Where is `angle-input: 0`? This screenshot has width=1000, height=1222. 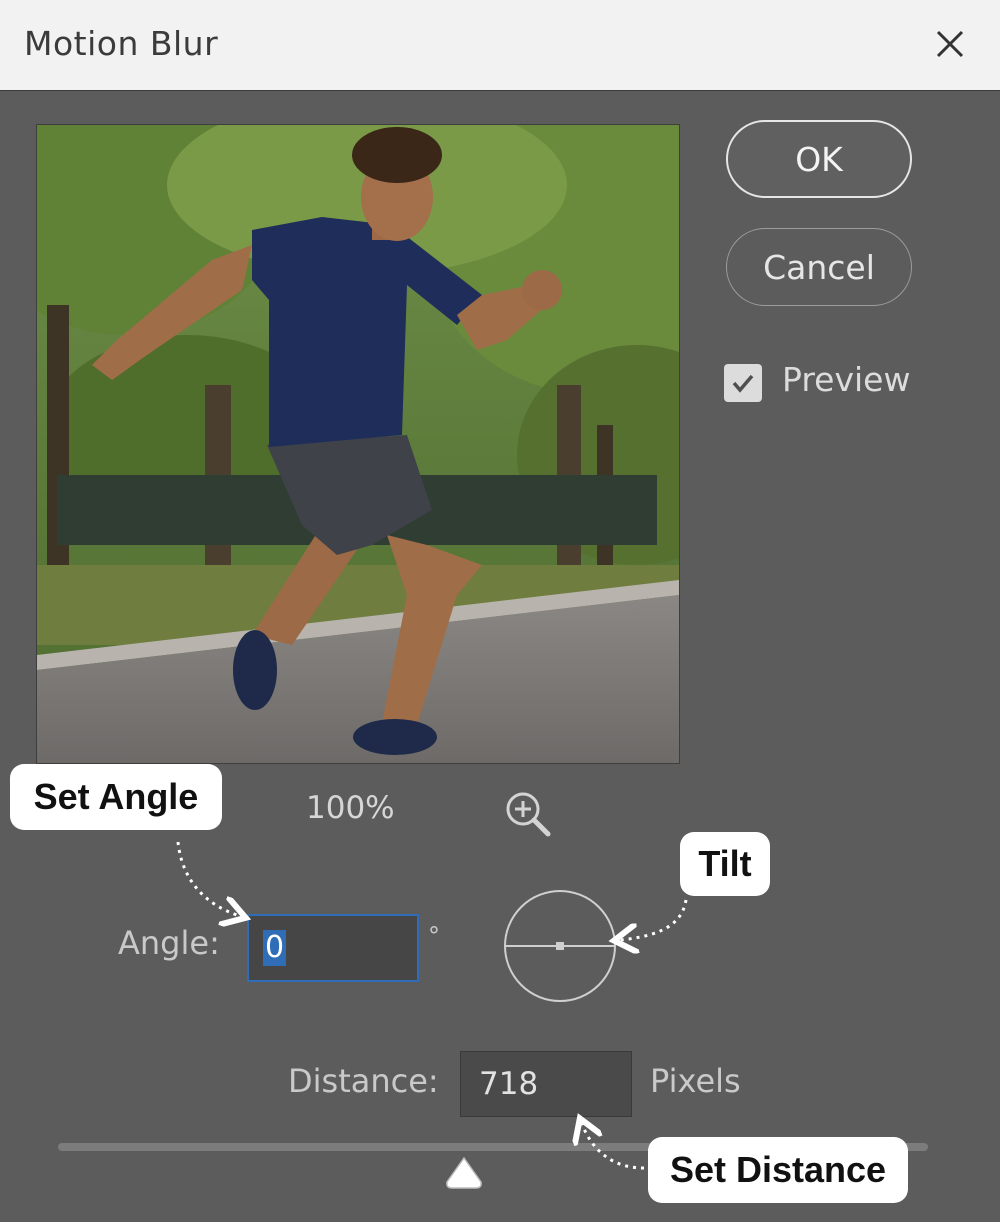 angle-input: 0 is located at coordinates (333, 948).